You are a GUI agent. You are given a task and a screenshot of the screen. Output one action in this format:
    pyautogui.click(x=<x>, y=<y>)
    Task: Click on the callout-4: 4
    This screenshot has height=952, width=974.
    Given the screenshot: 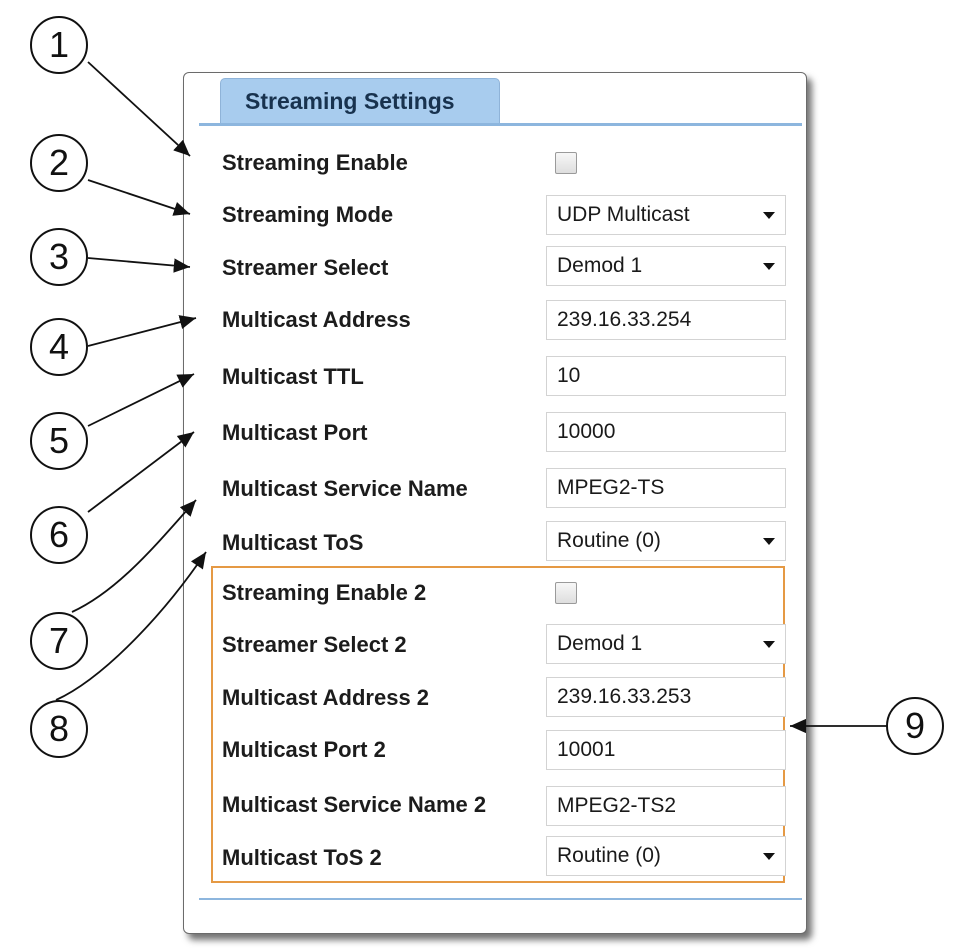 What is the action you would take?
    pyautogui.click(x=59, y=347)
    